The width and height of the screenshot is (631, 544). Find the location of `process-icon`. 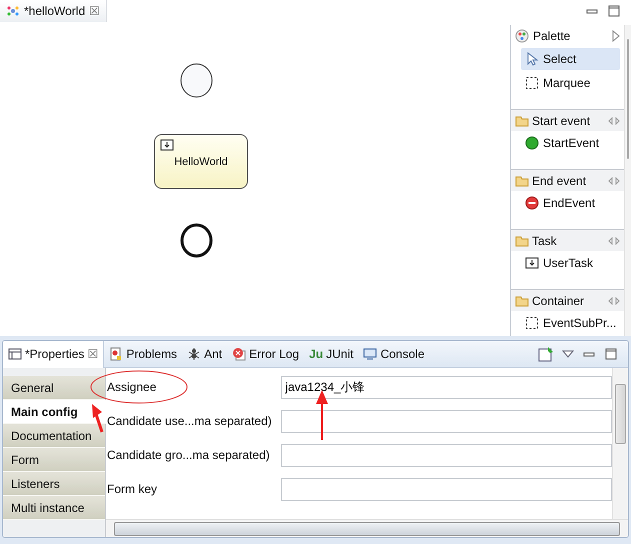

process-icon is located at coordinates (13, 11).